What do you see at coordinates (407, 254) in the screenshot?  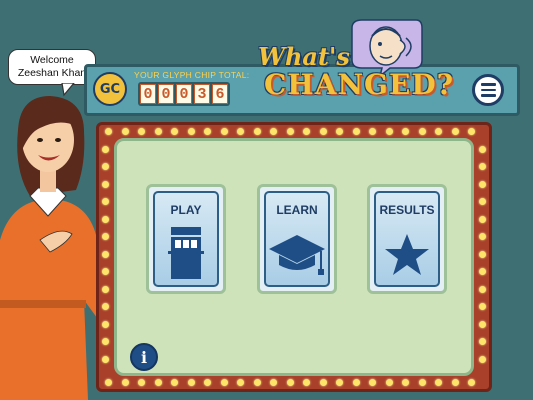 I see `star-icon` at bounding box center [407, 254].